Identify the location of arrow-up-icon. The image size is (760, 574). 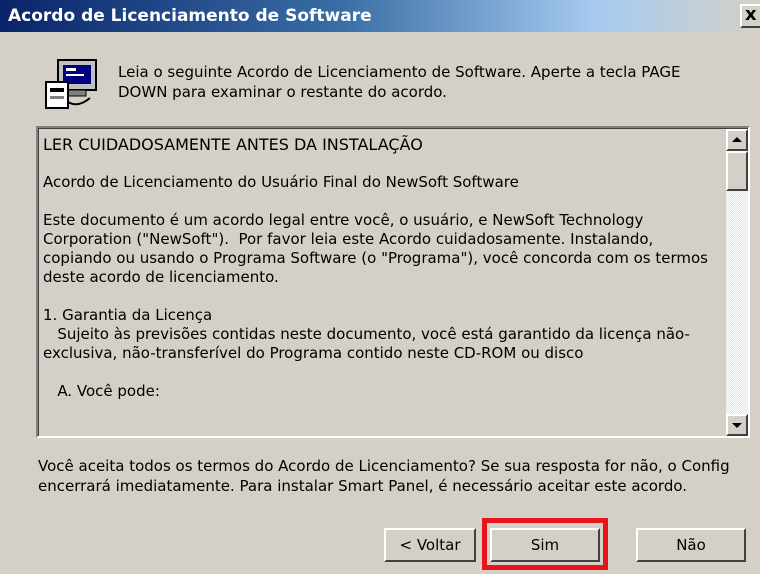
(737, 139).